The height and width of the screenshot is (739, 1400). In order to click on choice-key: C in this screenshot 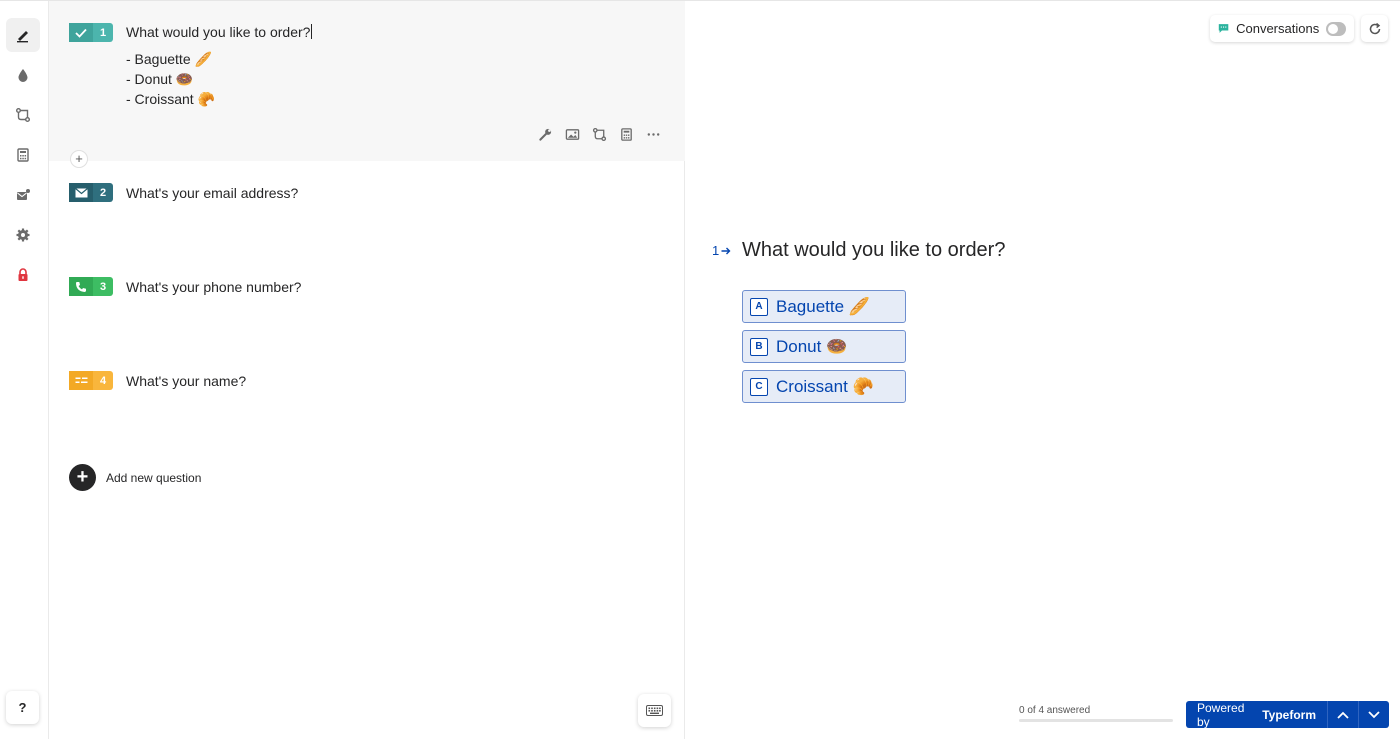, I will do `click(759, 386)`.